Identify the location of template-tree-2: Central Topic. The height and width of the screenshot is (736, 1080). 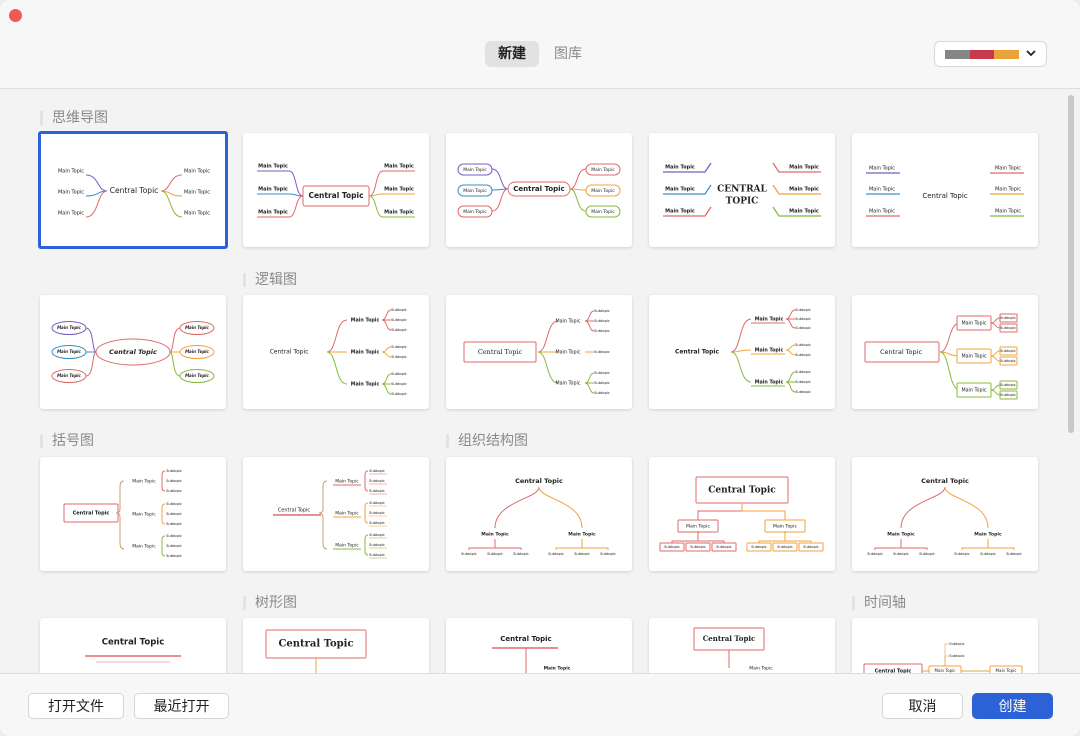
(336, 645).